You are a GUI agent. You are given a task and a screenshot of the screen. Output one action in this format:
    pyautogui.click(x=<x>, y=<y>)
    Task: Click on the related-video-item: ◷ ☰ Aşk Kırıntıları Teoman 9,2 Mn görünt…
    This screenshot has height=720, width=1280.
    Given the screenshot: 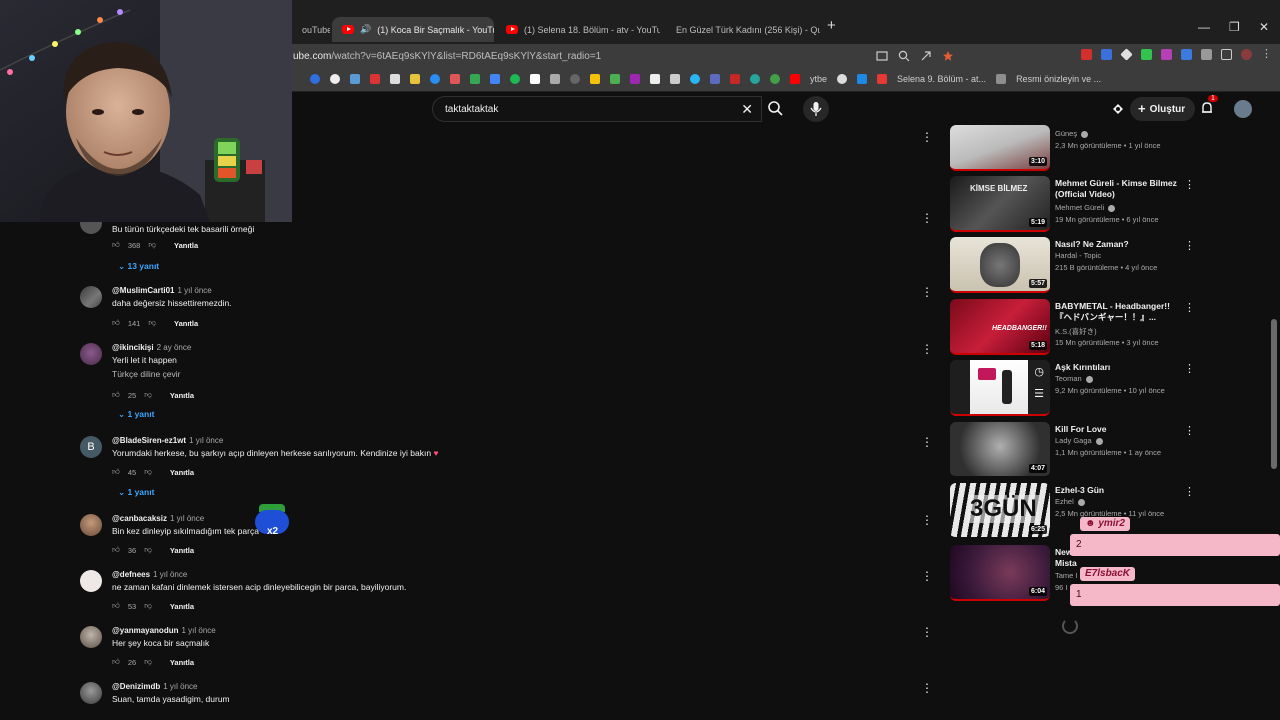 What is the action you would take?
    pyautogui.click(x=1072, y=388)
    